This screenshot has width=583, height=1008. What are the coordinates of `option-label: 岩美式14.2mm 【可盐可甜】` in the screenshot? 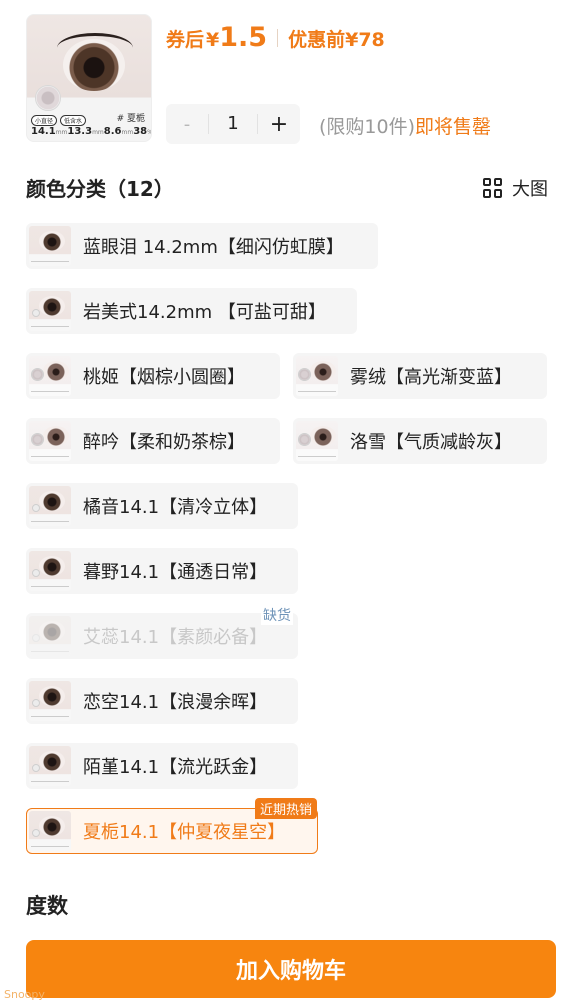 It's located at (204, 312).